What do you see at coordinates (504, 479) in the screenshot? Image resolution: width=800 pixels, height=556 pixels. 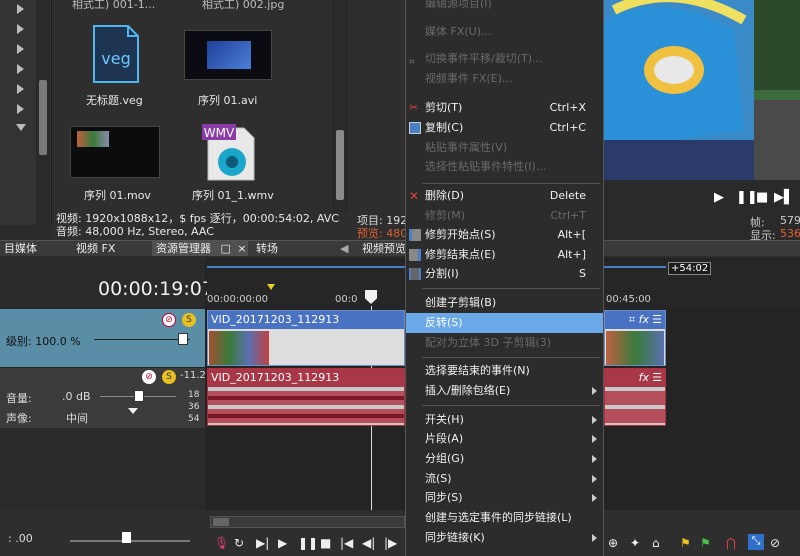 I see `menu-item-stream: 流(S)` at bounding box center [504, 479].